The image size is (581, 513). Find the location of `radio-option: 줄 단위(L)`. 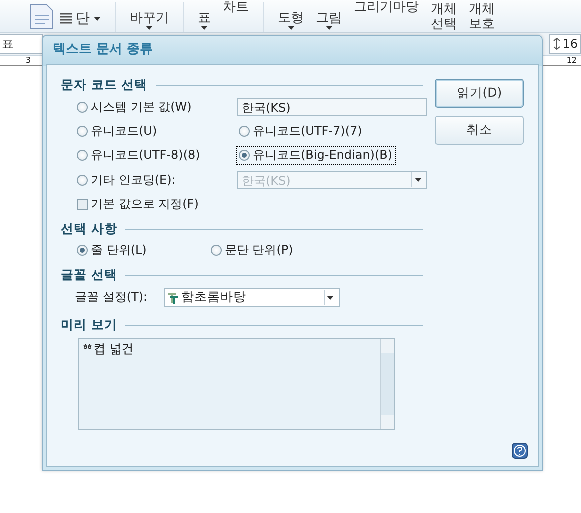

radio-option: 줄 단위(L) is located at coordinates (112, 250).